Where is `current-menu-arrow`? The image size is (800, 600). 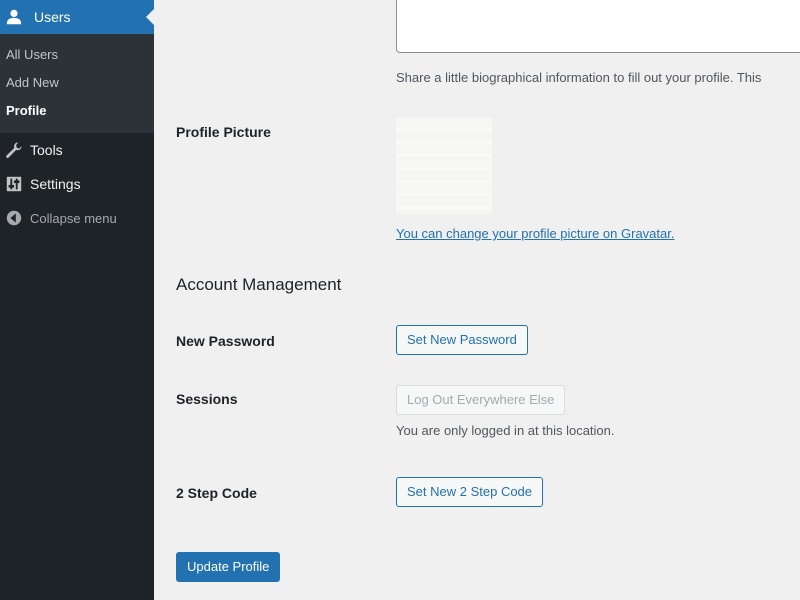
current-menu-arrow is located at coordinates (150, 17).